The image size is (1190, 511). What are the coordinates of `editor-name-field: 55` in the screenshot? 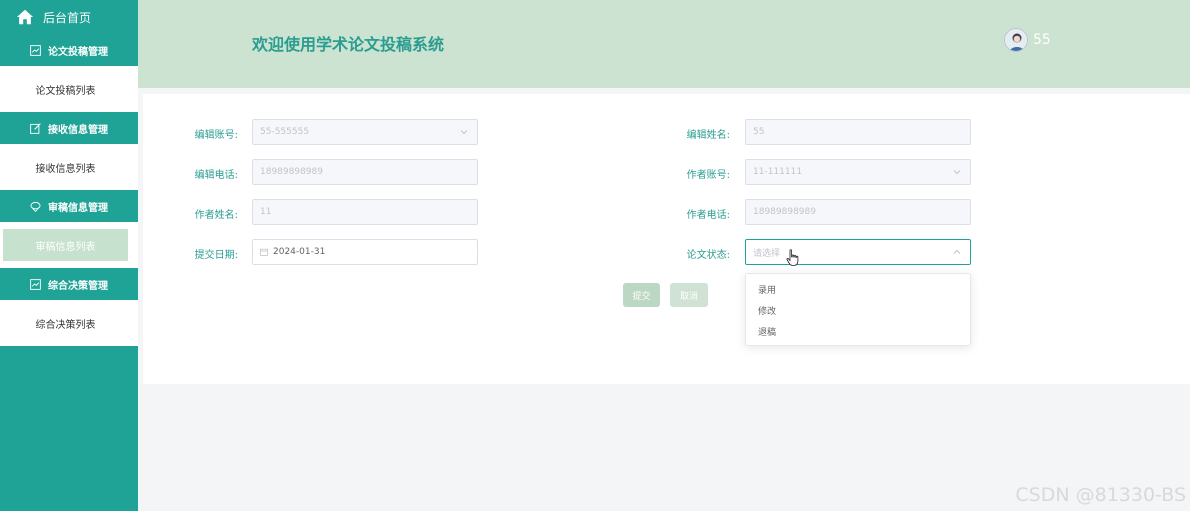 It's located at (858, 132).